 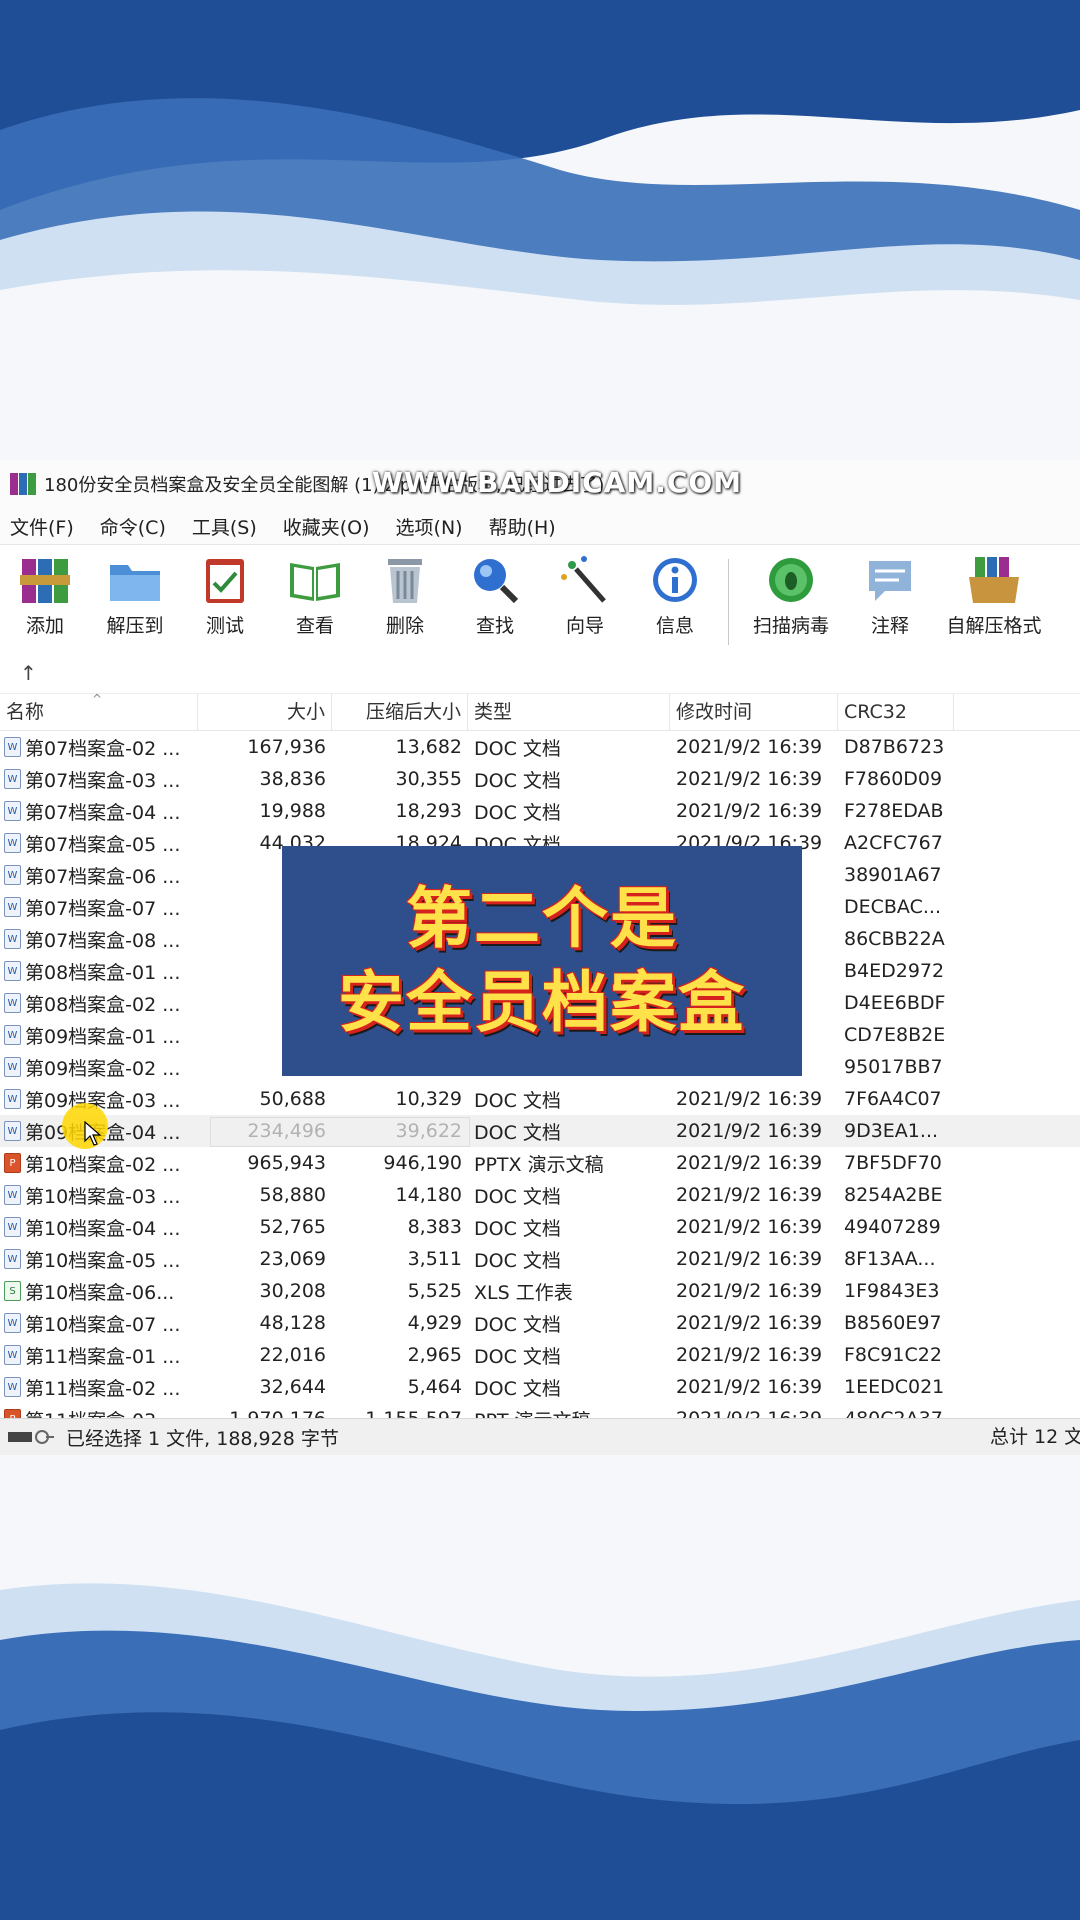 I want to click on column-crc32: CRC32, so click(x=896, y=712).